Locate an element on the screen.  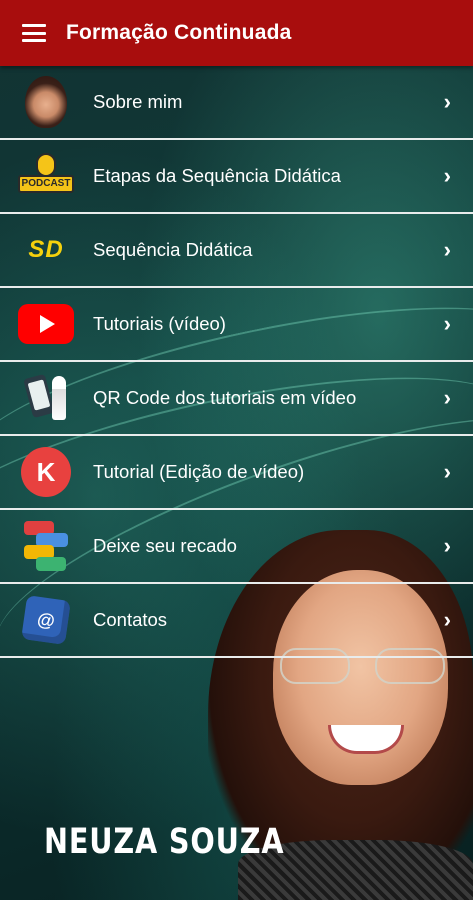
menu-item-label: Contatos is located at coordinates (130, 619).